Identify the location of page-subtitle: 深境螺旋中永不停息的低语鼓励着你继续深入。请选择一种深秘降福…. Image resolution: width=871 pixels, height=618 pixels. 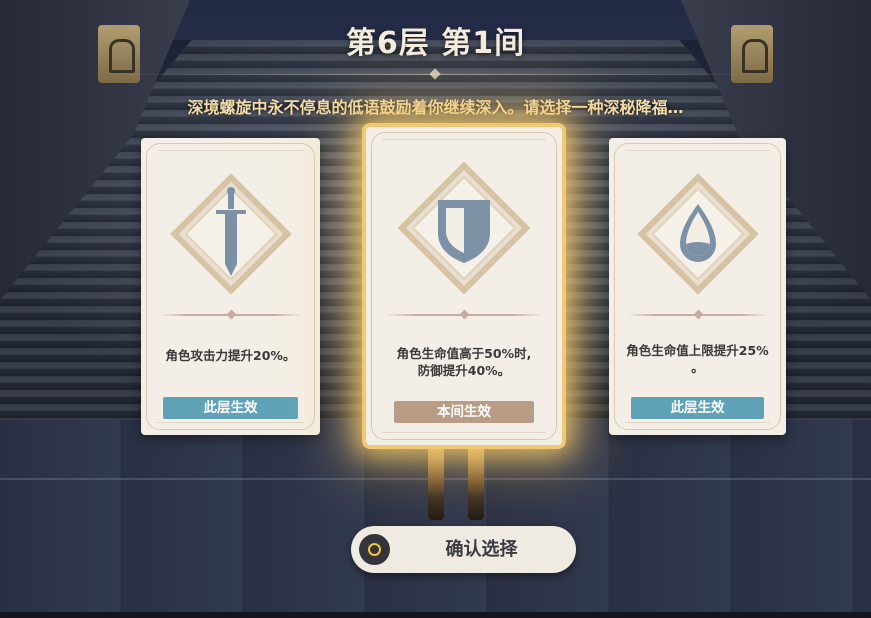
(435, 107).